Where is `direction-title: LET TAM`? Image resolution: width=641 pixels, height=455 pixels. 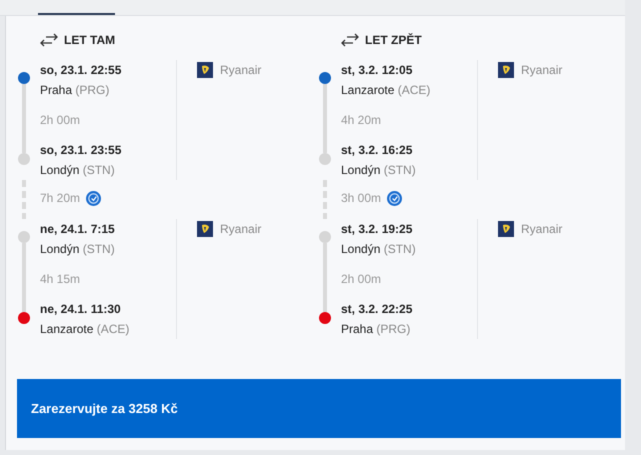 direction-title: LET TAM is located at coordinates (90, 40).